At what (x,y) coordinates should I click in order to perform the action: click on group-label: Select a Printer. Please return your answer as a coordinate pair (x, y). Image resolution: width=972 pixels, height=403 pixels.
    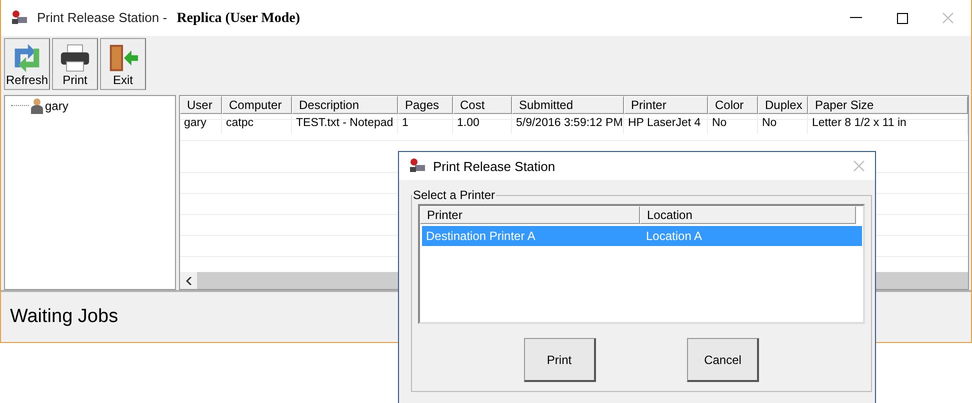
    Looking at the image, I should click on (454, 195).